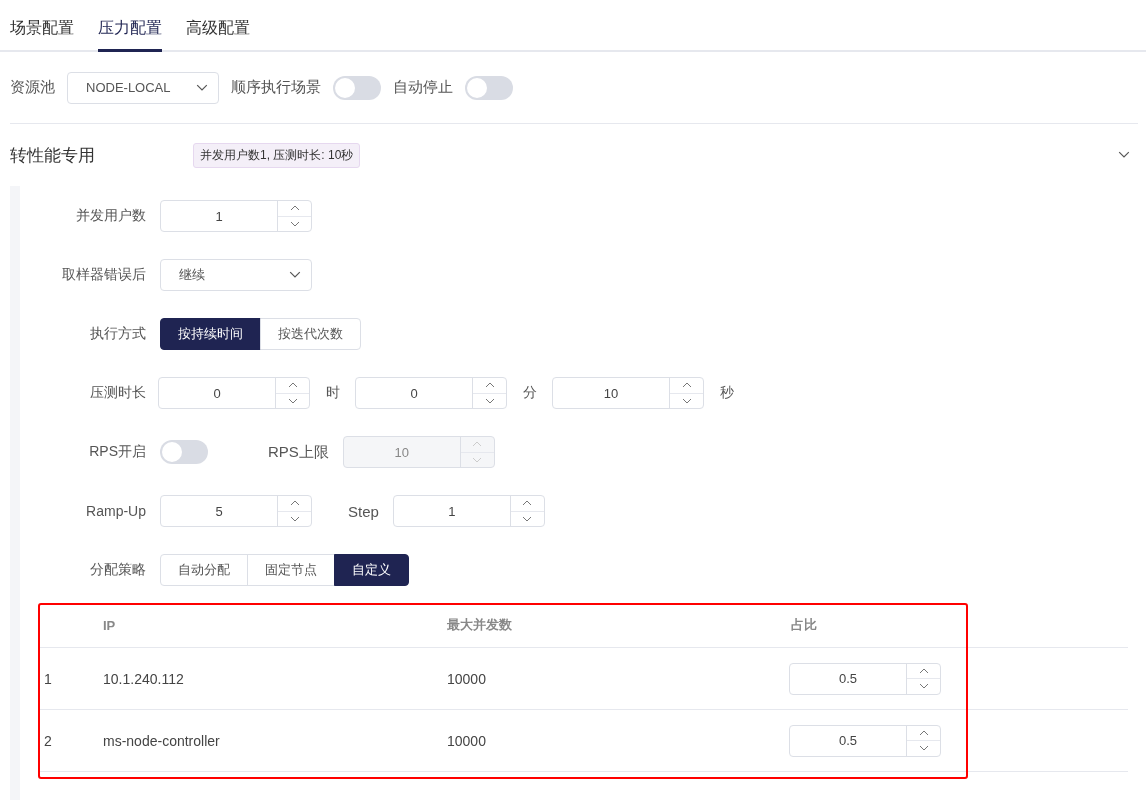 This screenshot has width=1148, height=800. What do you see at coordinates (277, 155) in the screenshot?
I see `summary-tag: 并发用户数1, 压测时长: 10秒` at bounding box center [277, 155].